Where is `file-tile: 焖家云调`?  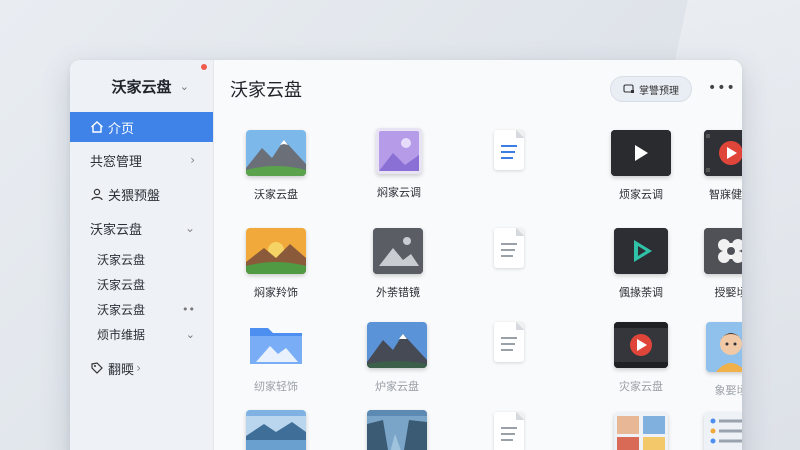
file-tile: 焖家云调 is located at coordinates (399, 164).